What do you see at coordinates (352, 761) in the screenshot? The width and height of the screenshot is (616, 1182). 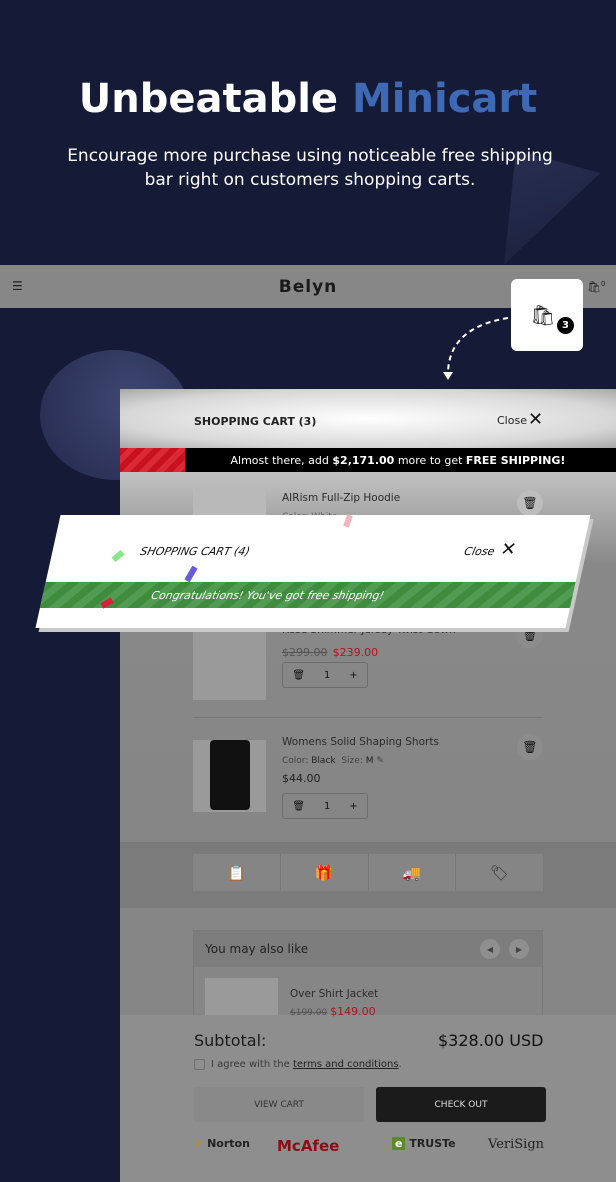 I see `size-label: Size:` at bounding box center [352, 761].